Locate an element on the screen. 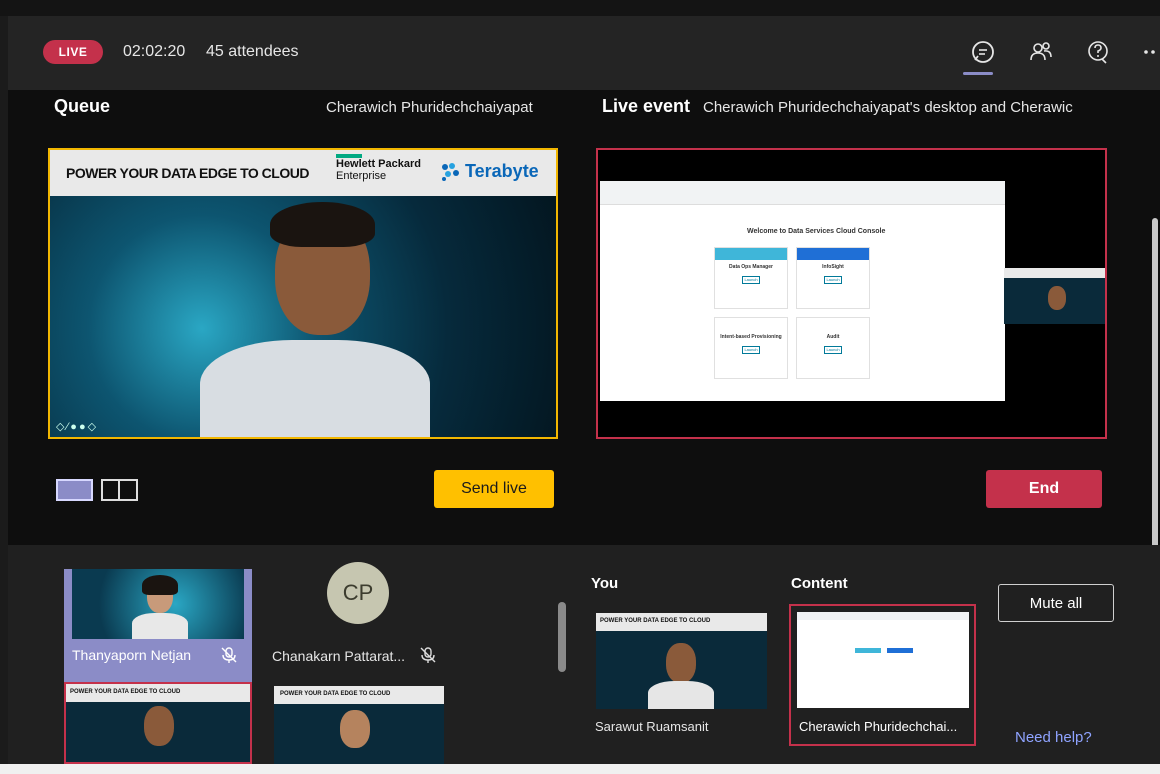  live-badge: LIVE is located at coordinates (73, 52).